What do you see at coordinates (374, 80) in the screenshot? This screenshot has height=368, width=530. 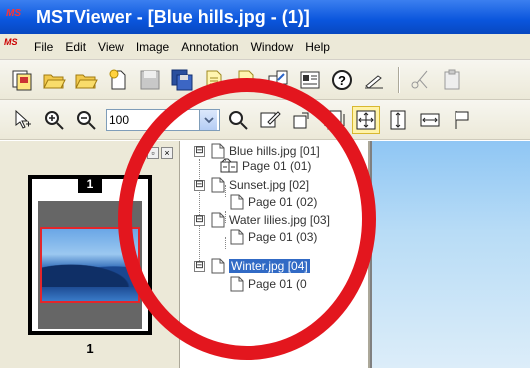 I see `edit-icon` at bounding box center [374, 80].